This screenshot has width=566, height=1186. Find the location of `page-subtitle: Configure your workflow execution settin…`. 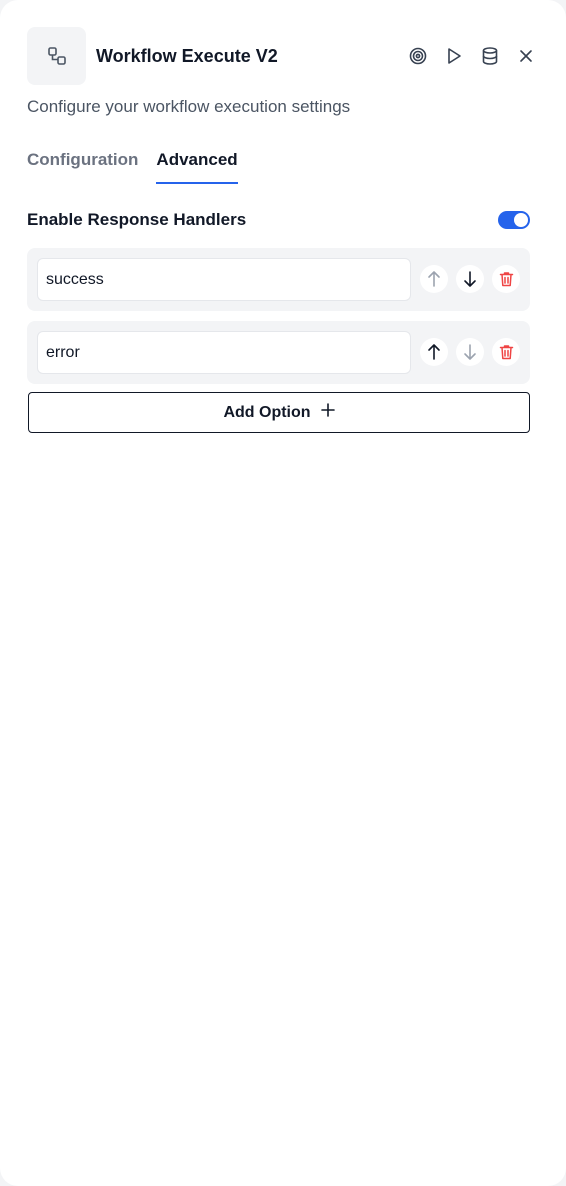

page-subtitle: Configure your workflow execution settin… is located at coordinates (189, 106).